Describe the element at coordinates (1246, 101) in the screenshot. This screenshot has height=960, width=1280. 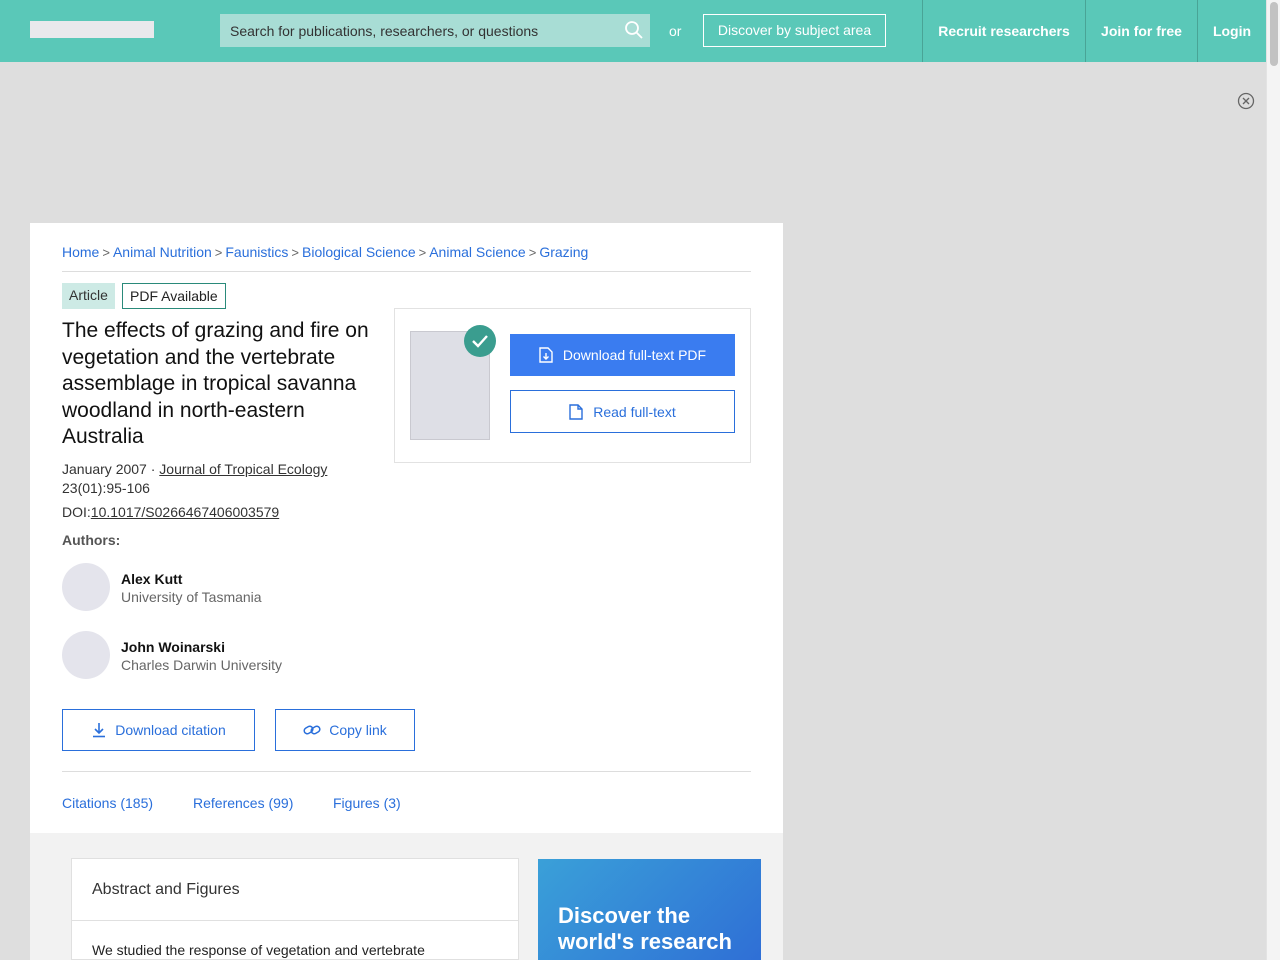
I see `close-icon` at that location.